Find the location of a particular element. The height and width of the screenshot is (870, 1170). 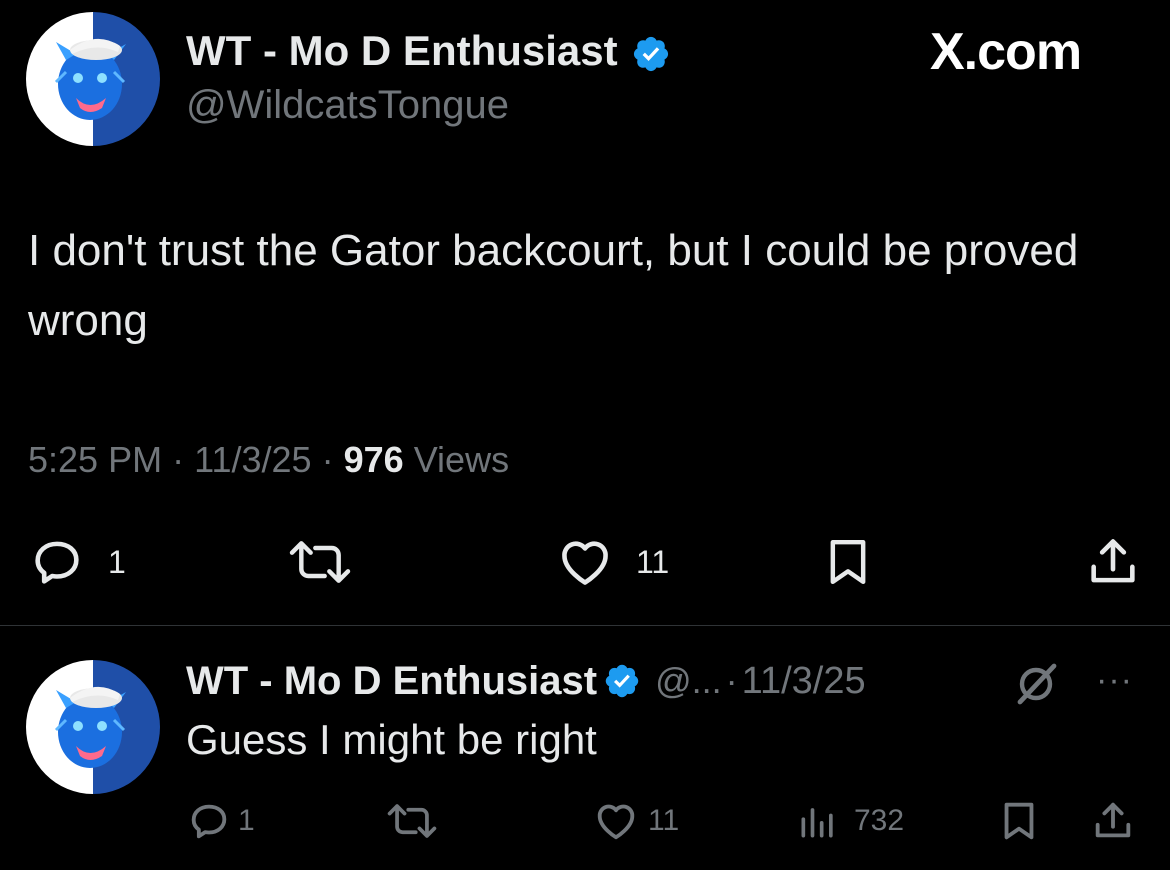

brand-logo: X.com is located at coordinates (1006, 52).